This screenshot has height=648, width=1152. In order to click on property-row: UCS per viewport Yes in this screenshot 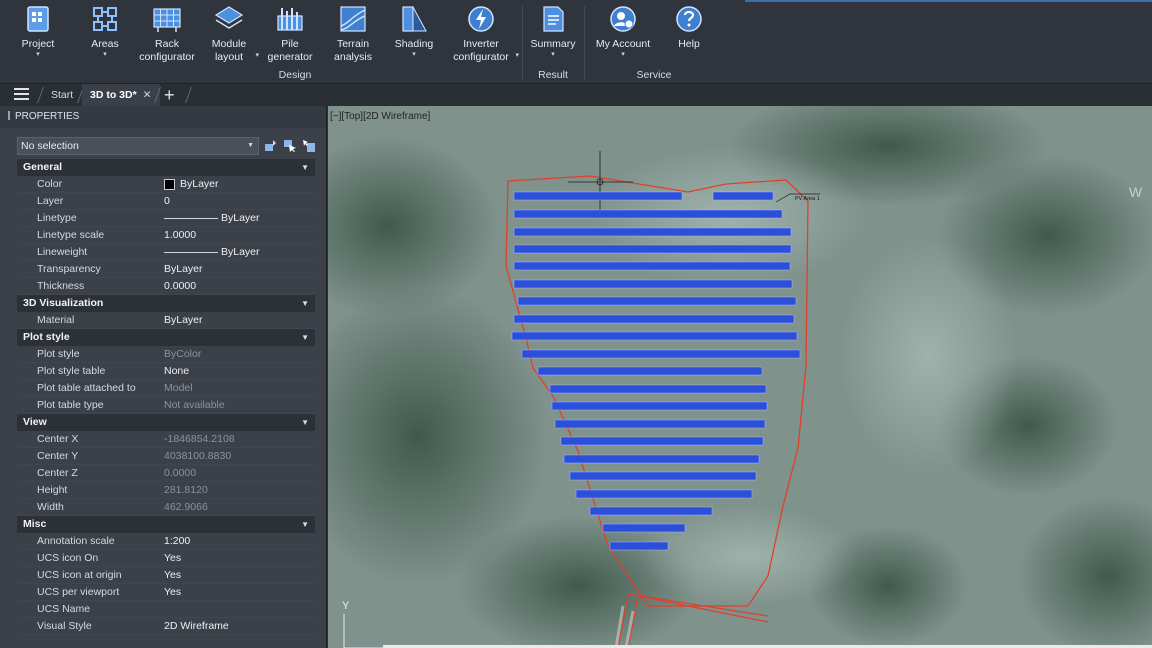, I will do `click(166, 592)`.